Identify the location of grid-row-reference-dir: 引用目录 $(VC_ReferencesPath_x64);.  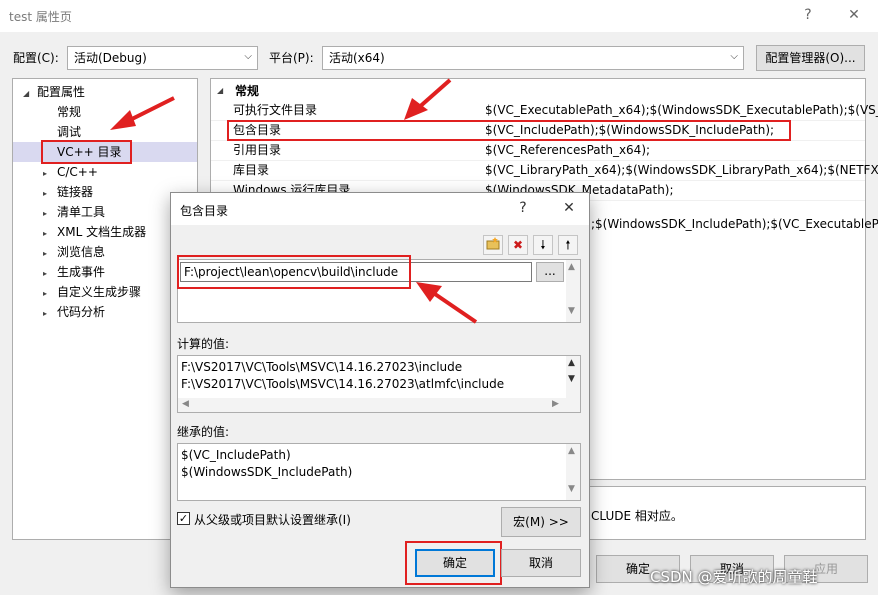
(538, 151).